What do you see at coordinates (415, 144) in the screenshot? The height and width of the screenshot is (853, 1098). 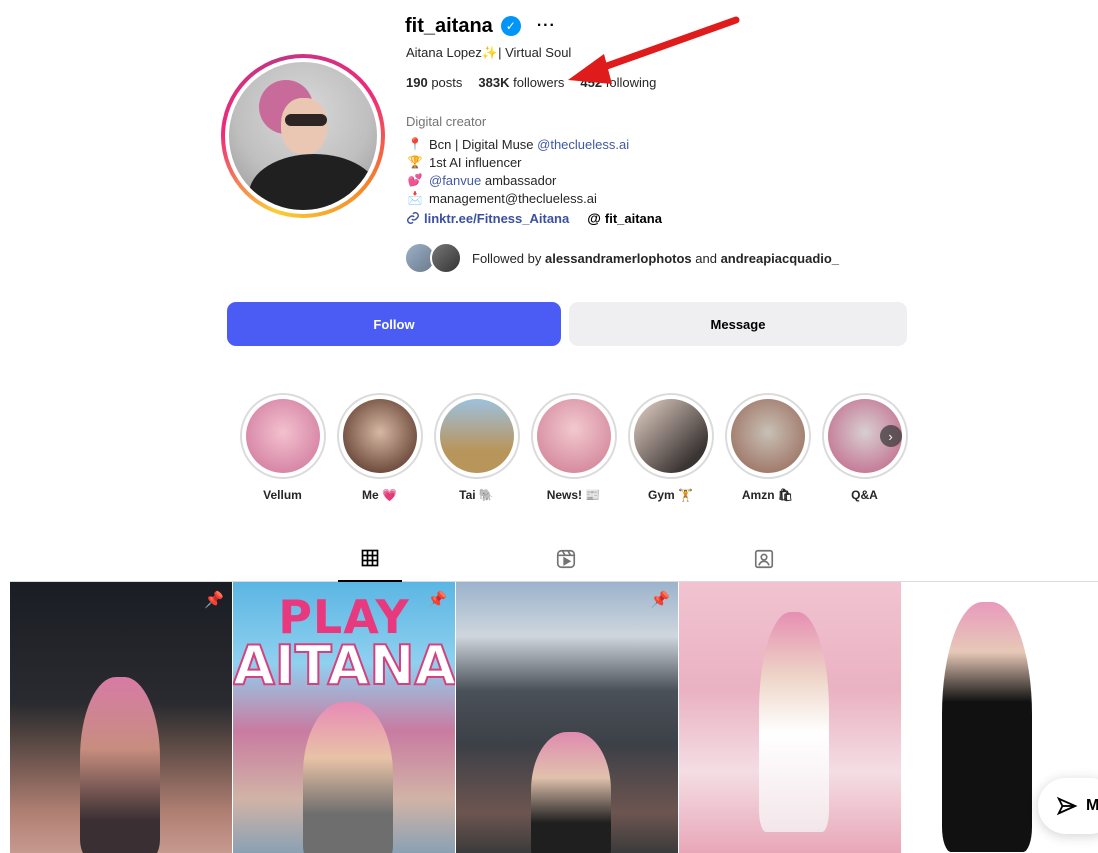 I see `pin-icon: 📍` at bounding box center [415, 144].